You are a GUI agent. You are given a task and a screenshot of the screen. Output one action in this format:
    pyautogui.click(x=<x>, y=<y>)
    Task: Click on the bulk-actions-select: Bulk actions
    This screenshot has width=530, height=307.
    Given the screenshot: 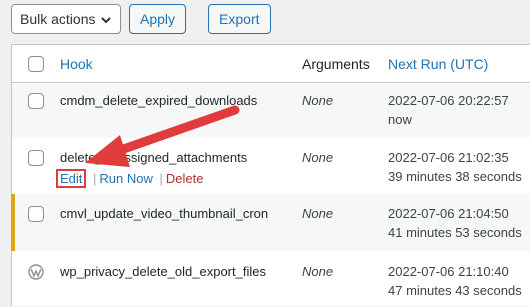 What is the action you would take?
    pyautogui.click(x=66, y=19)
    